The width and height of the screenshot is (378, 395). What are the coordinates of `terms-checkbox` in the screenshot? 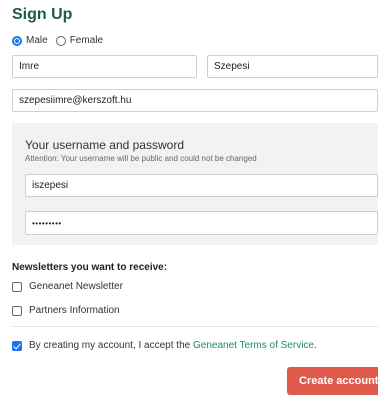 It's located at (17, 345).